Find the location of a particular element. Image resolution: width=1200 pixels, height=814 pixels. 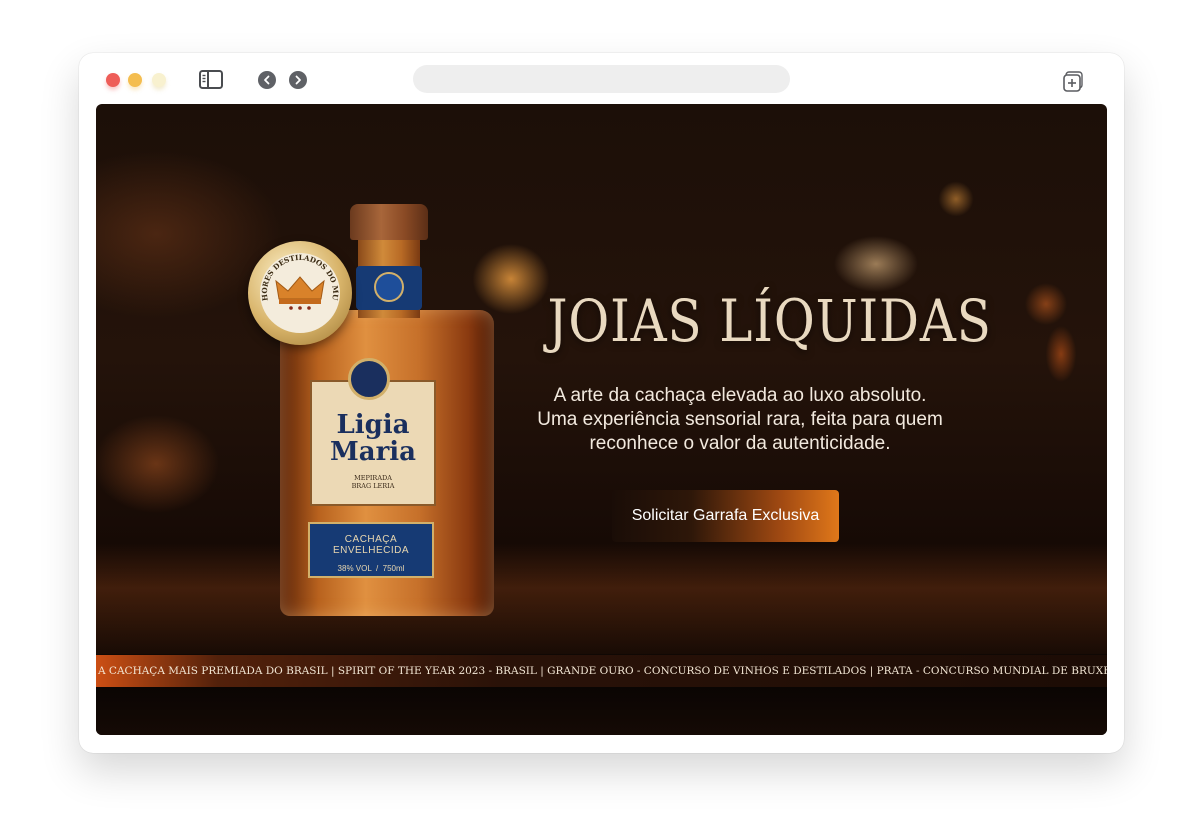

product-abv: 38% VOL is located at coordinates (354, 568).